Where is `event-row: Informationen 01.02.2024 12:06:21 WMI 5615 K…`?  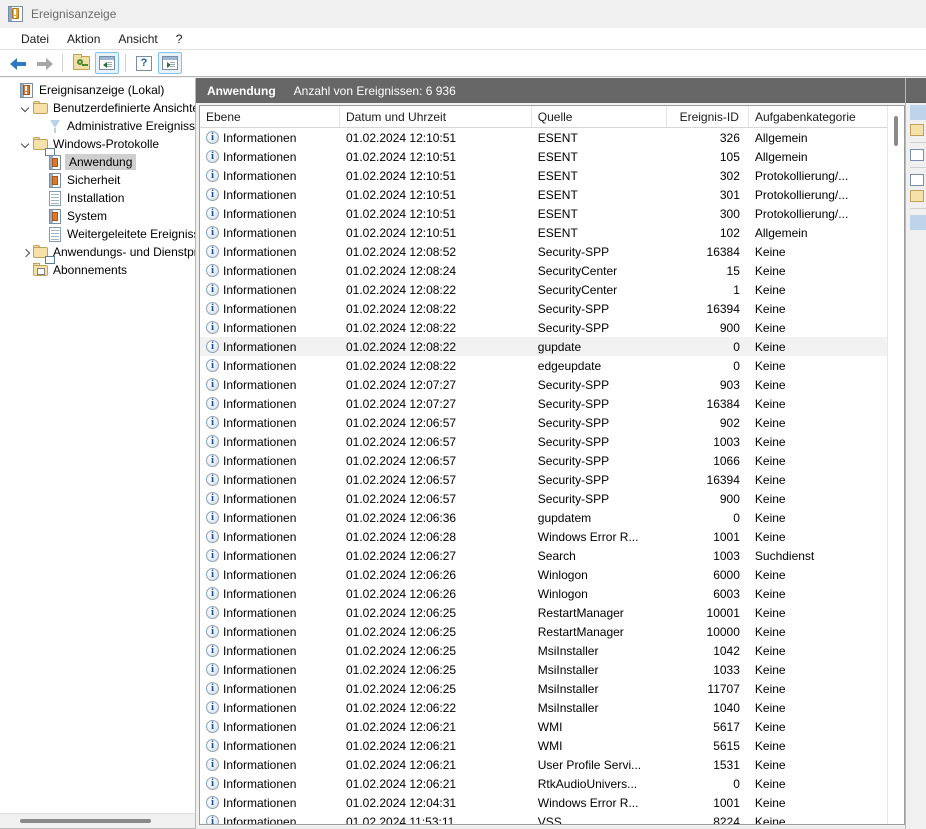 event-row: Informationen 01.02.2024 12:06:21 WMI 5615 K… is located at coordinates (543, 745).